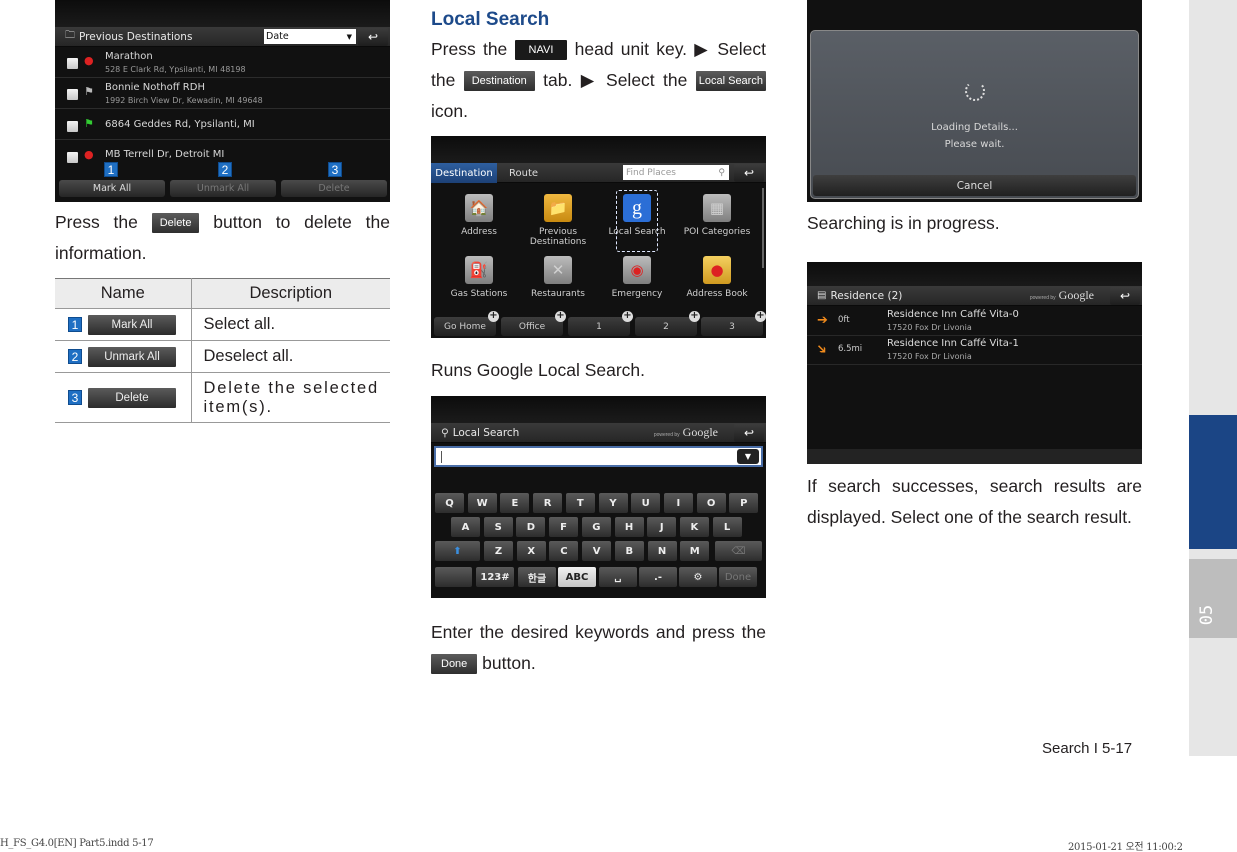 Image resolution: width=1237 pixels, height=852 pixels. I want to click on key-a: A, so click(465, 527).